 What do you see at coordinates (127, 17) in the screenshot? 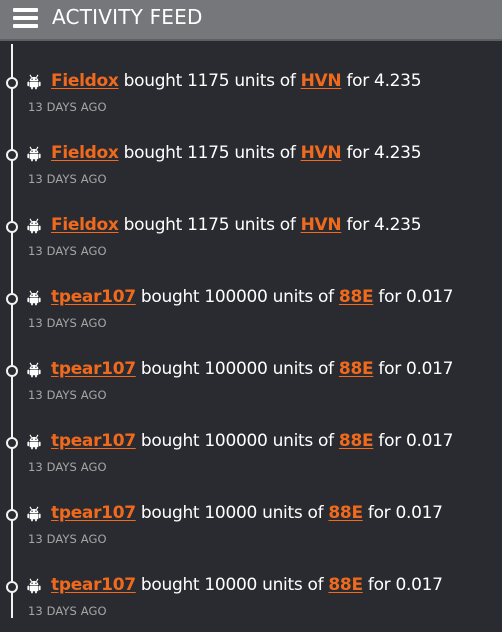
I see `page-title: ACTIVITY FEED` at bounding box center [127, 17].